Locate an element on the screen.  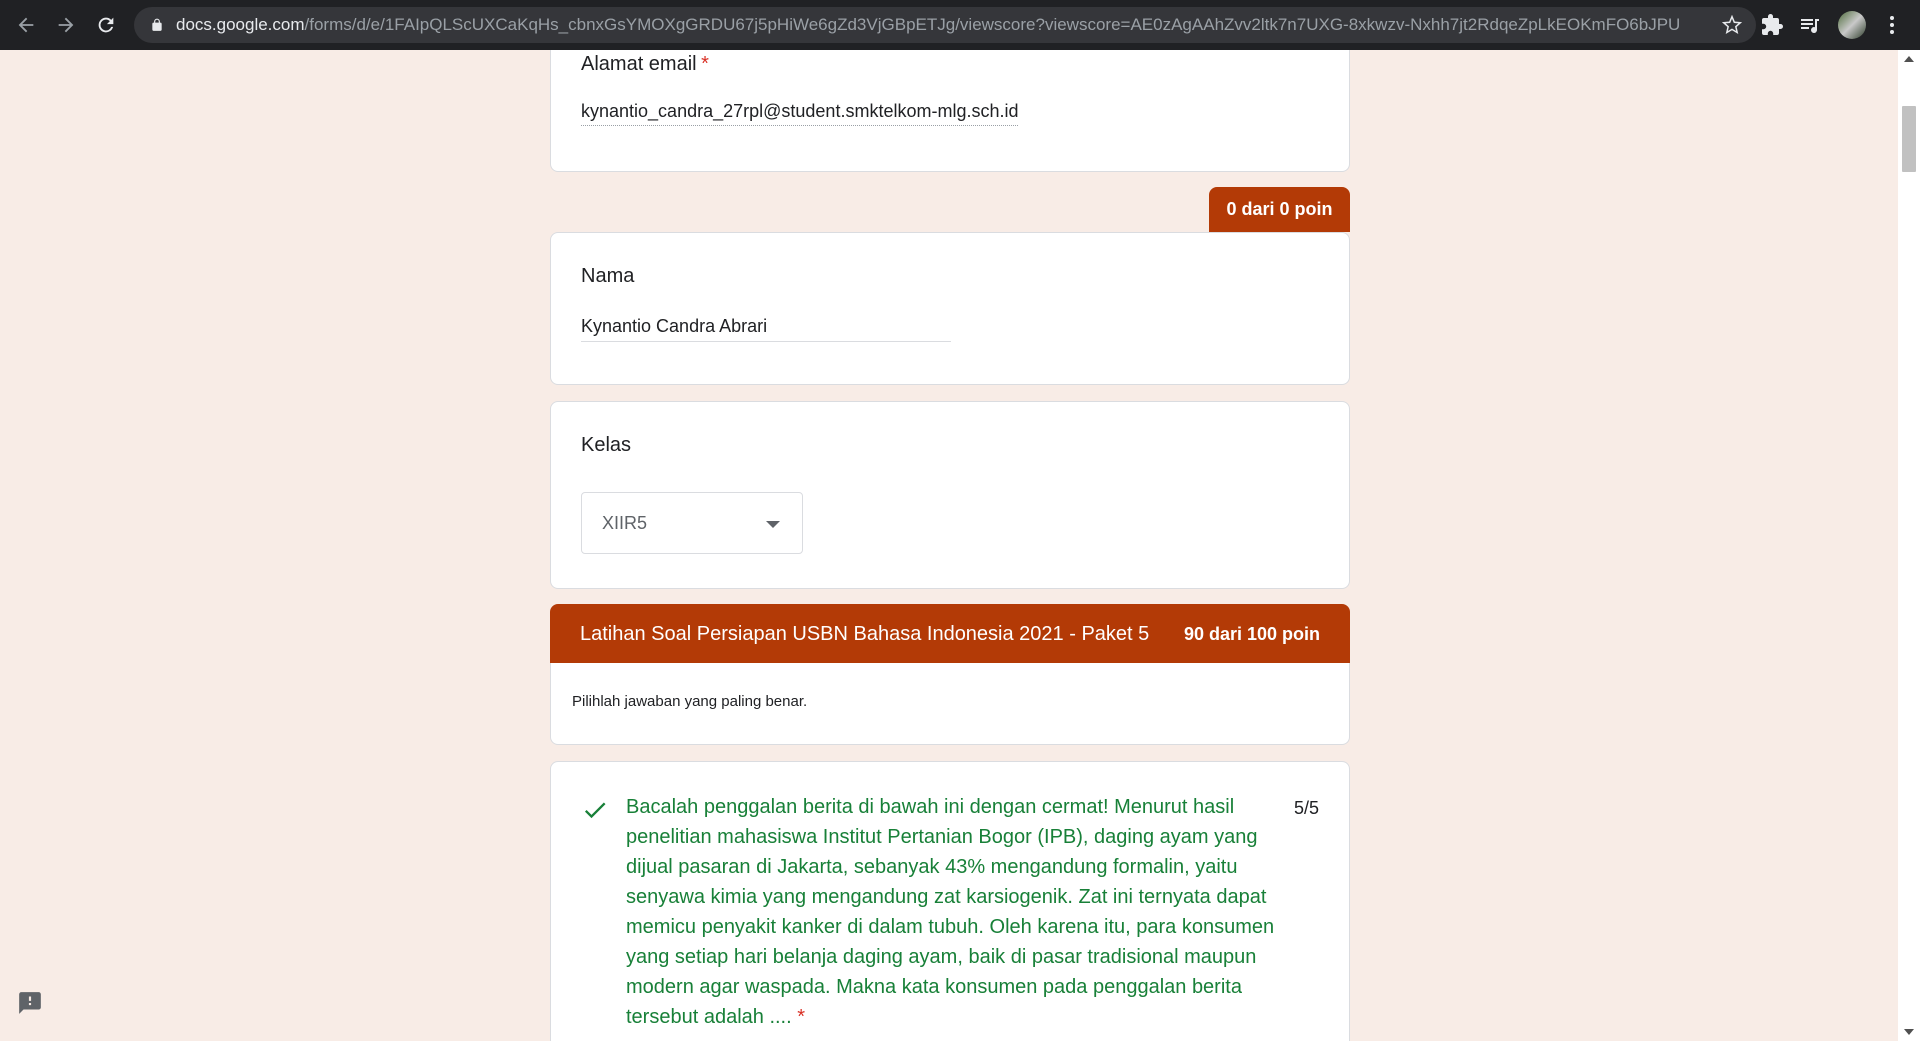
check-icon is located at coordinates (595, 810).